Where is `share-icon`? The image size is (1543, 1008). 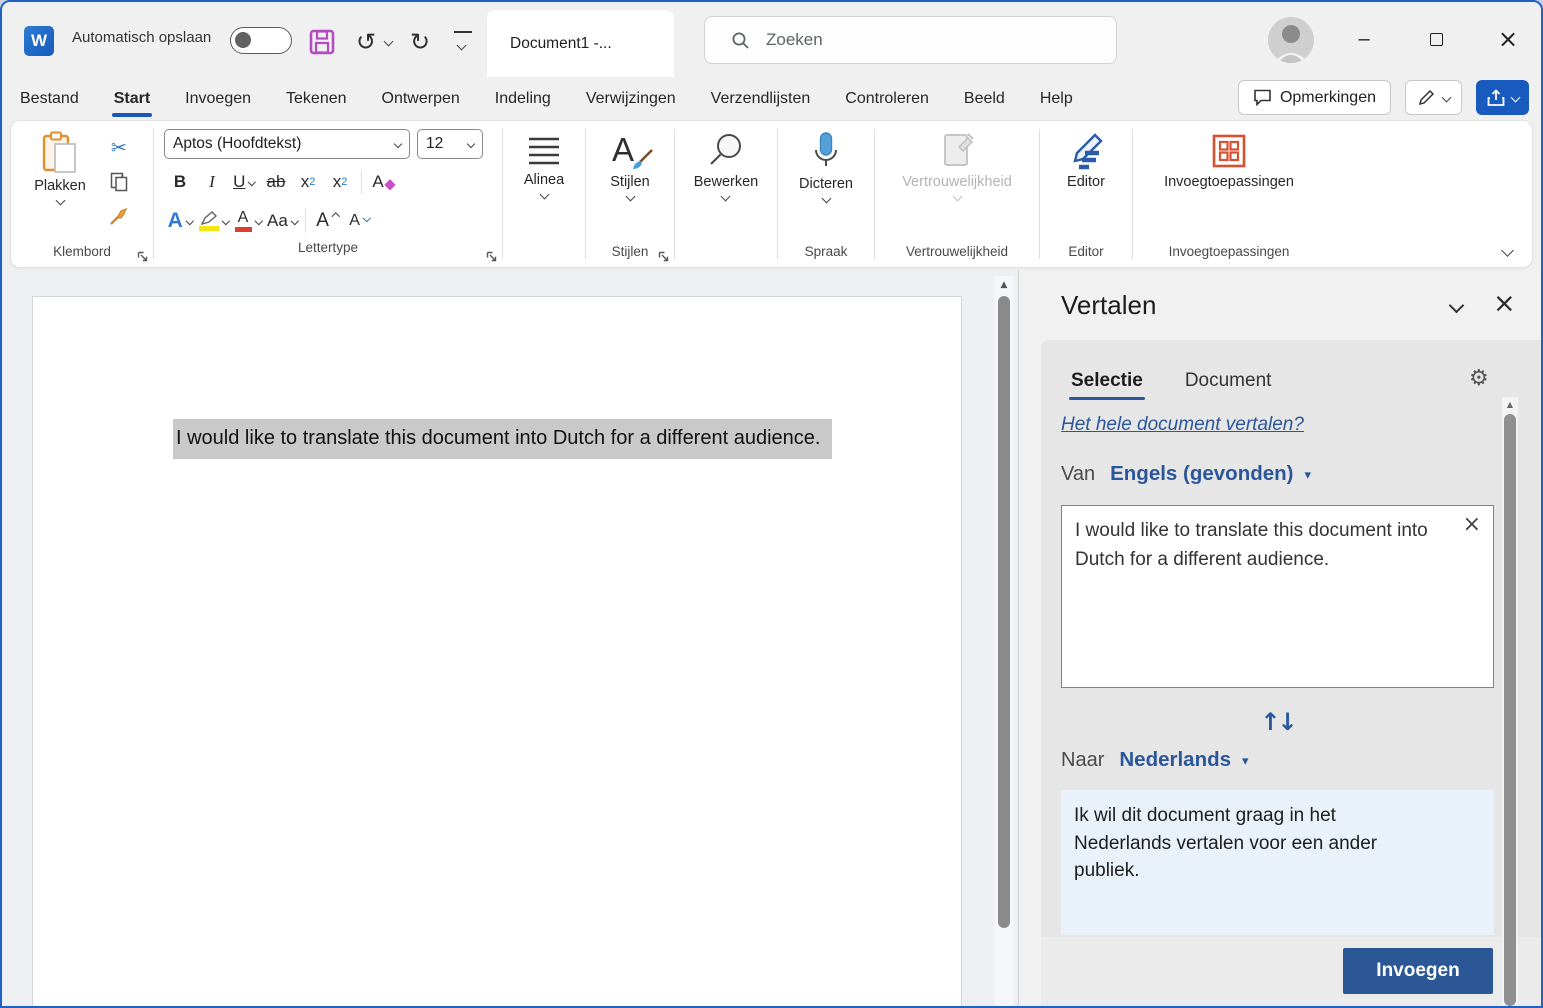
share-icon is located at coordinates (1496, 97).